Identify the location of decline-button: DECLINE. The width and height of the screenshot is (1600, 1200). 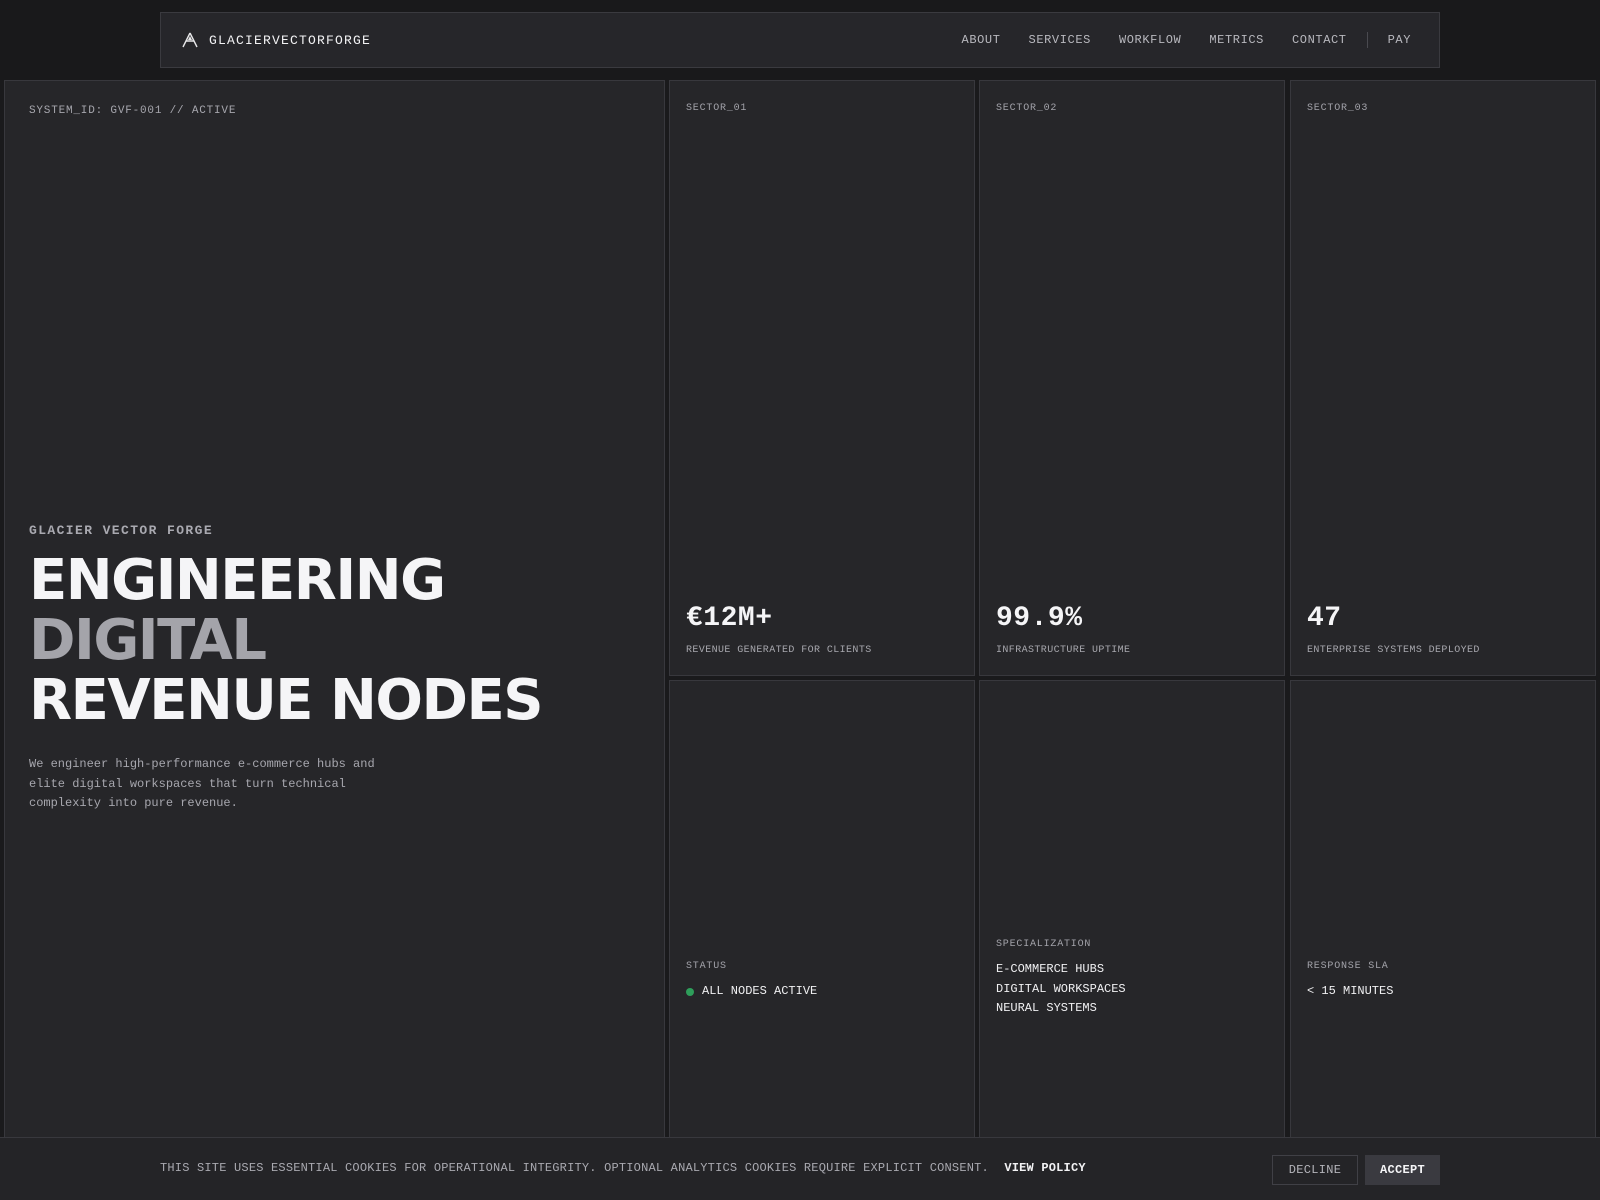
(1315, 1170).